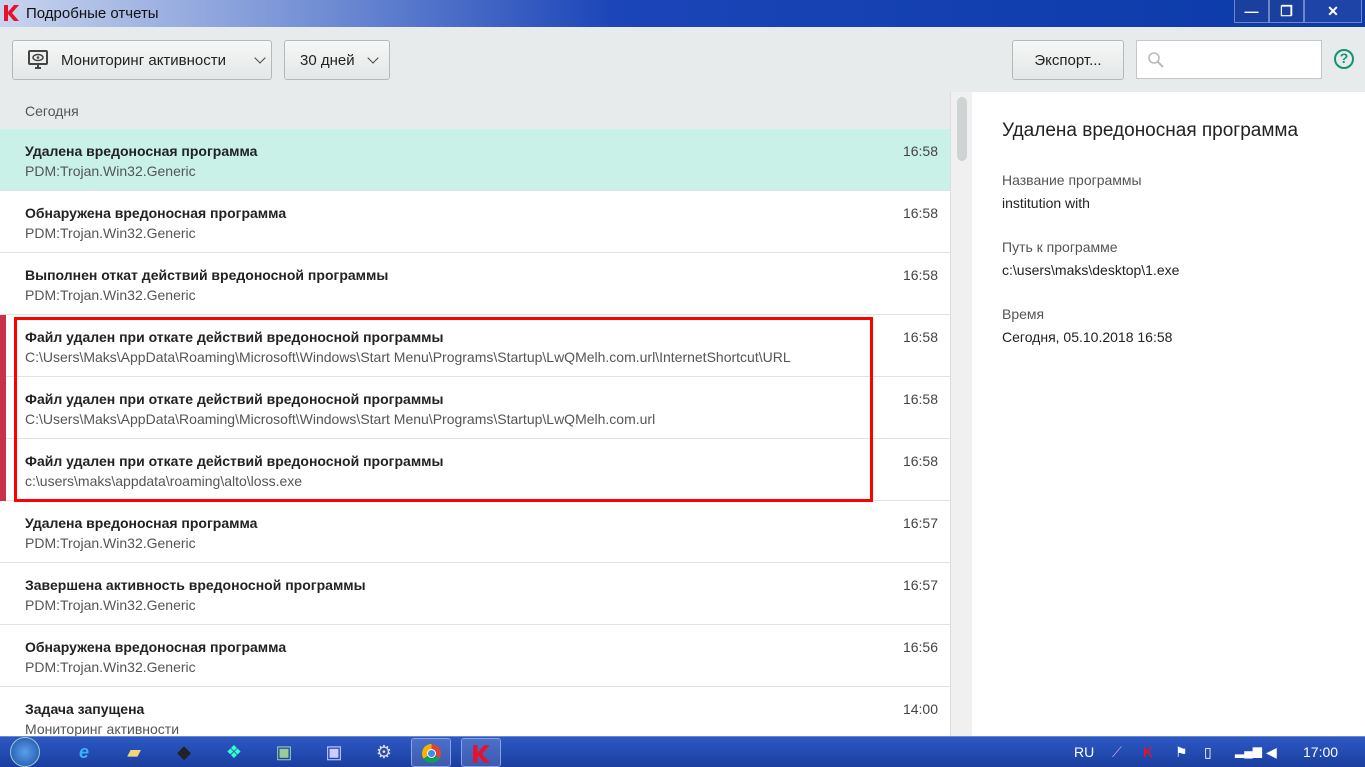  I want to click on chrome-taskbar-button, so click(431, 752).